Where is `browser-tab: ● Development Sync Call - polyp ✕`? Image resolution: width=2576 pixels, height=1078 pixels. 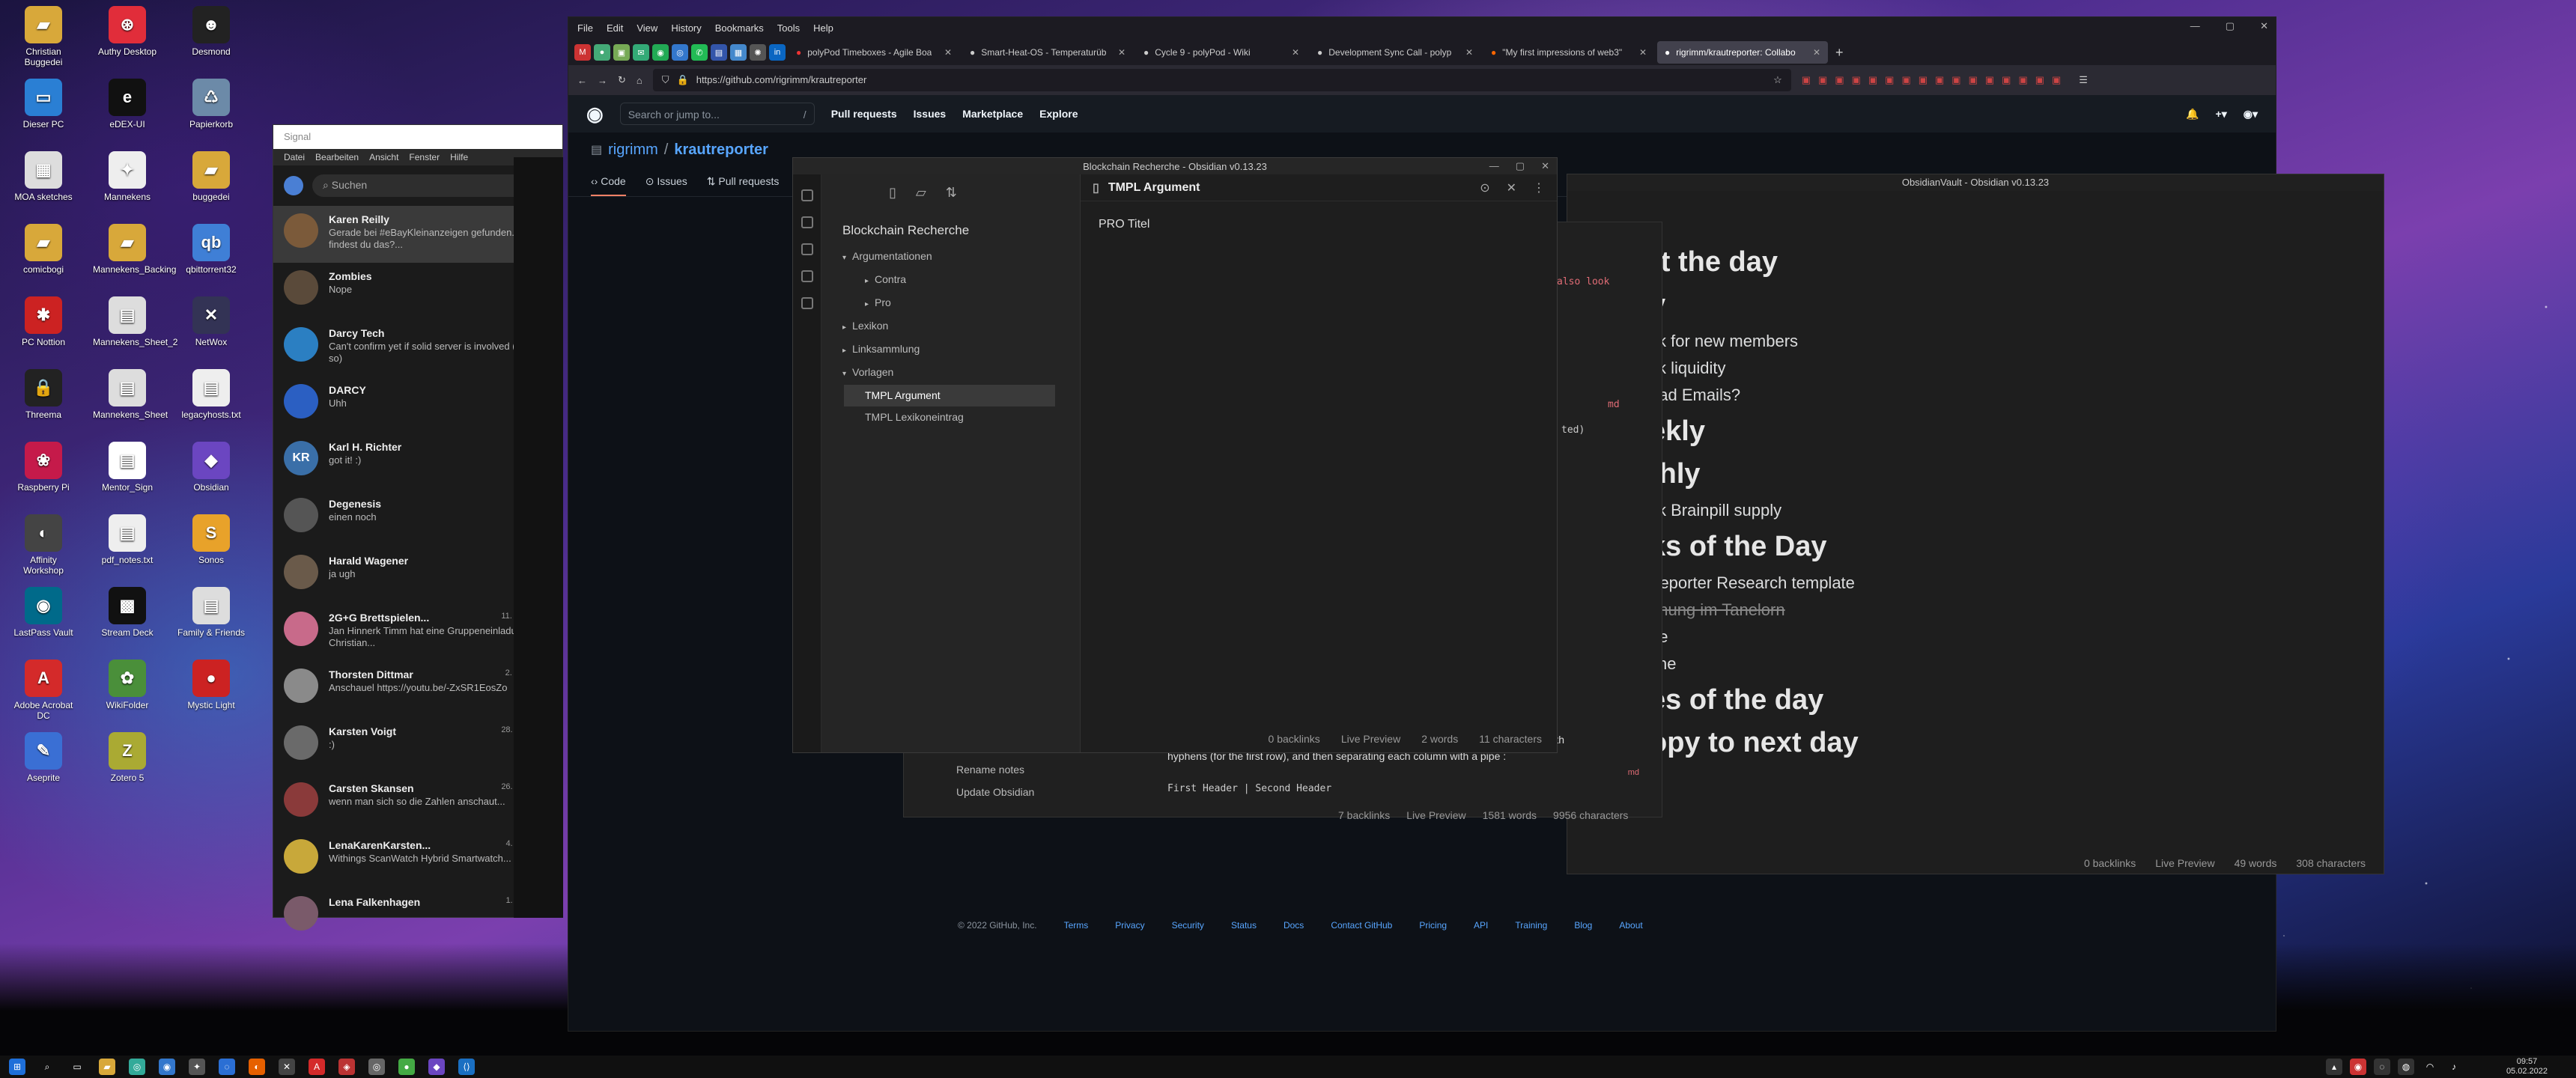
browser-tab: ● Development Sync Call - polyp ✕ is located at coordinates (1395, 52).